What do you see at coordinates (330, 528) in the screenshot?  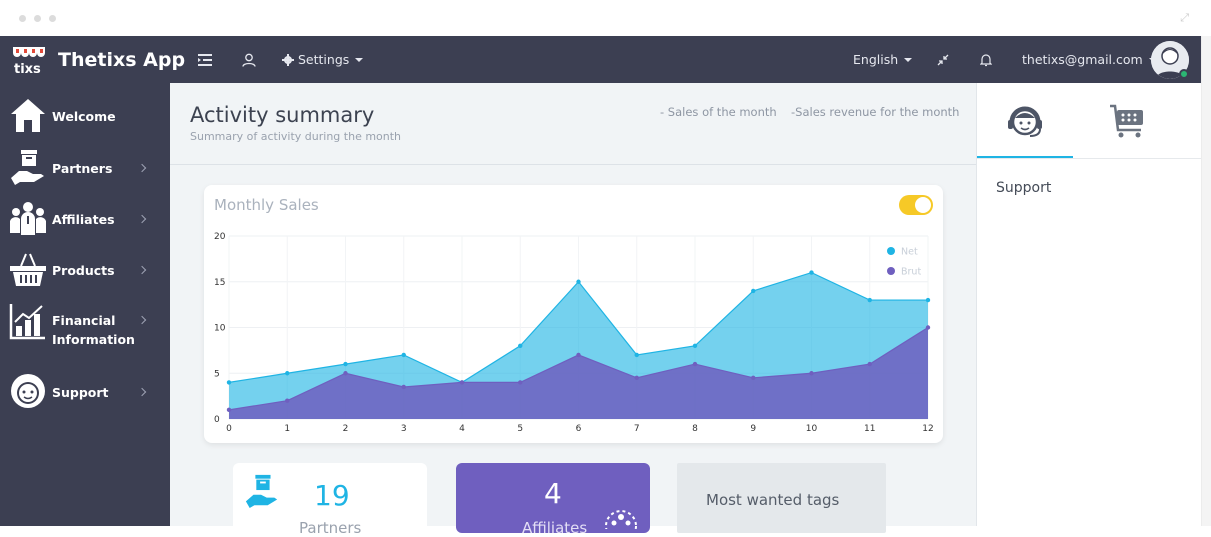 I see `partners-label: Partners` at bounding box center [330, 528].